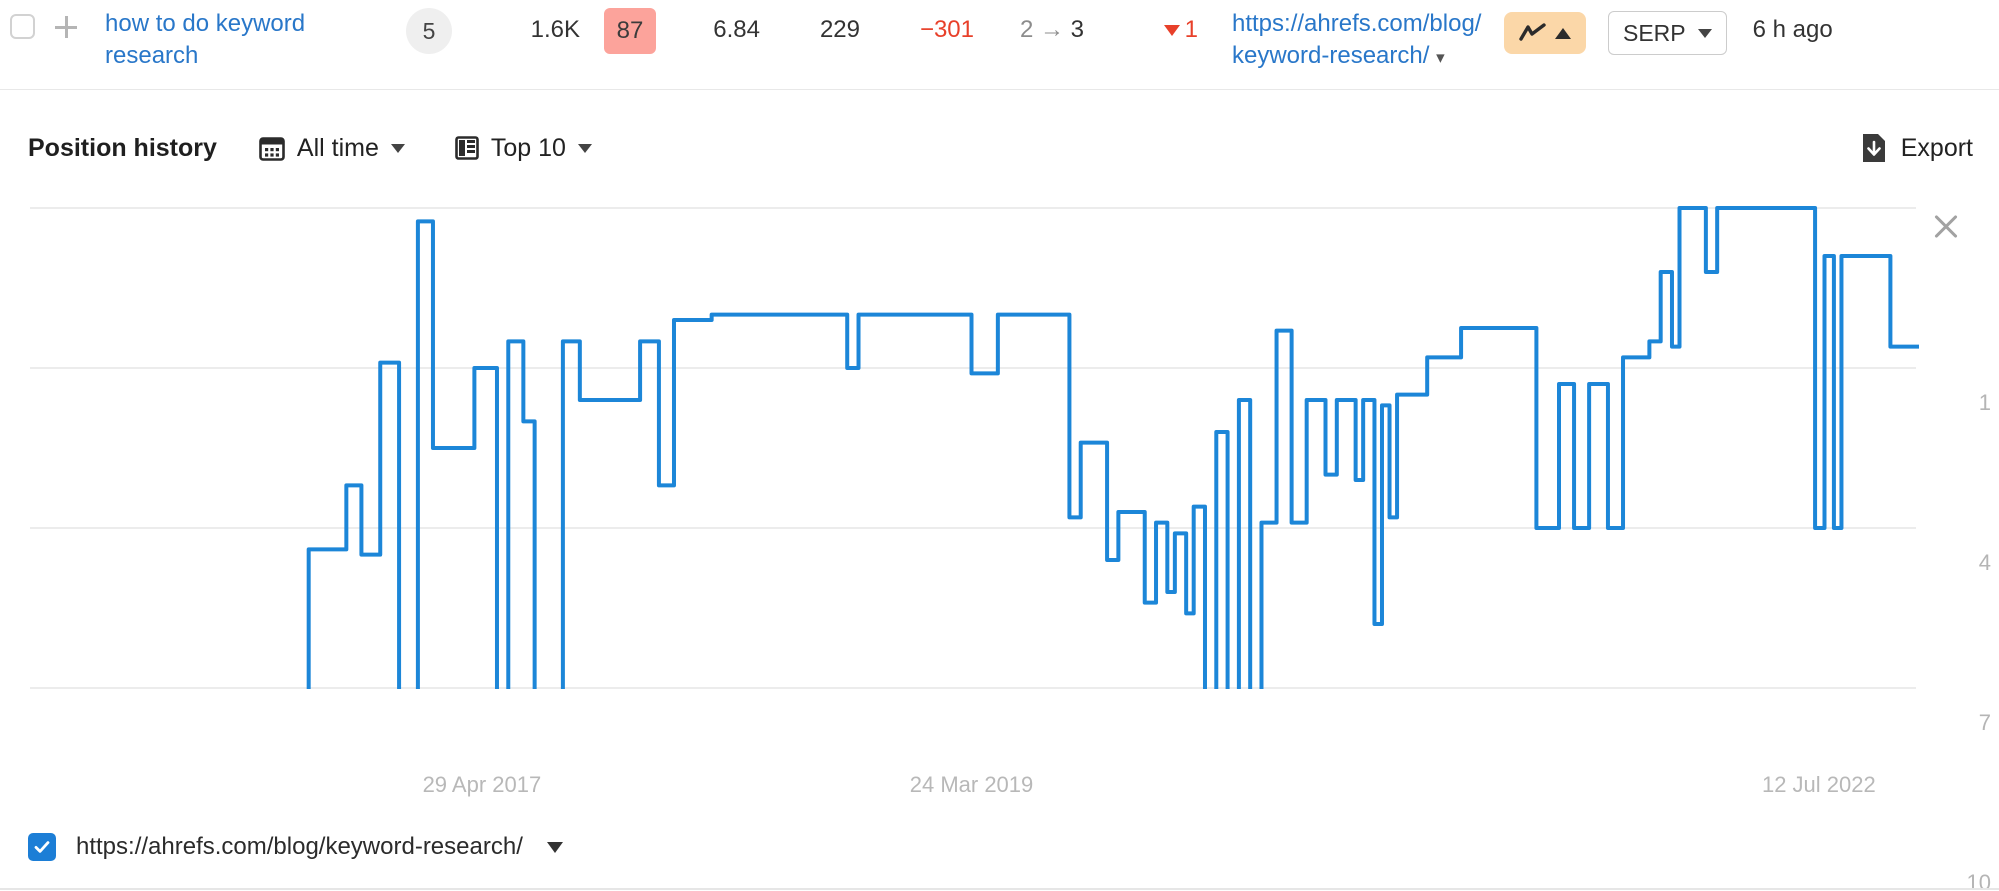 This screenshot has width=1999, height=891. What do you see at coordinates (337, 147) in the screenshot?
I see `date-range-label: All time` at bounding box center [337, 147].